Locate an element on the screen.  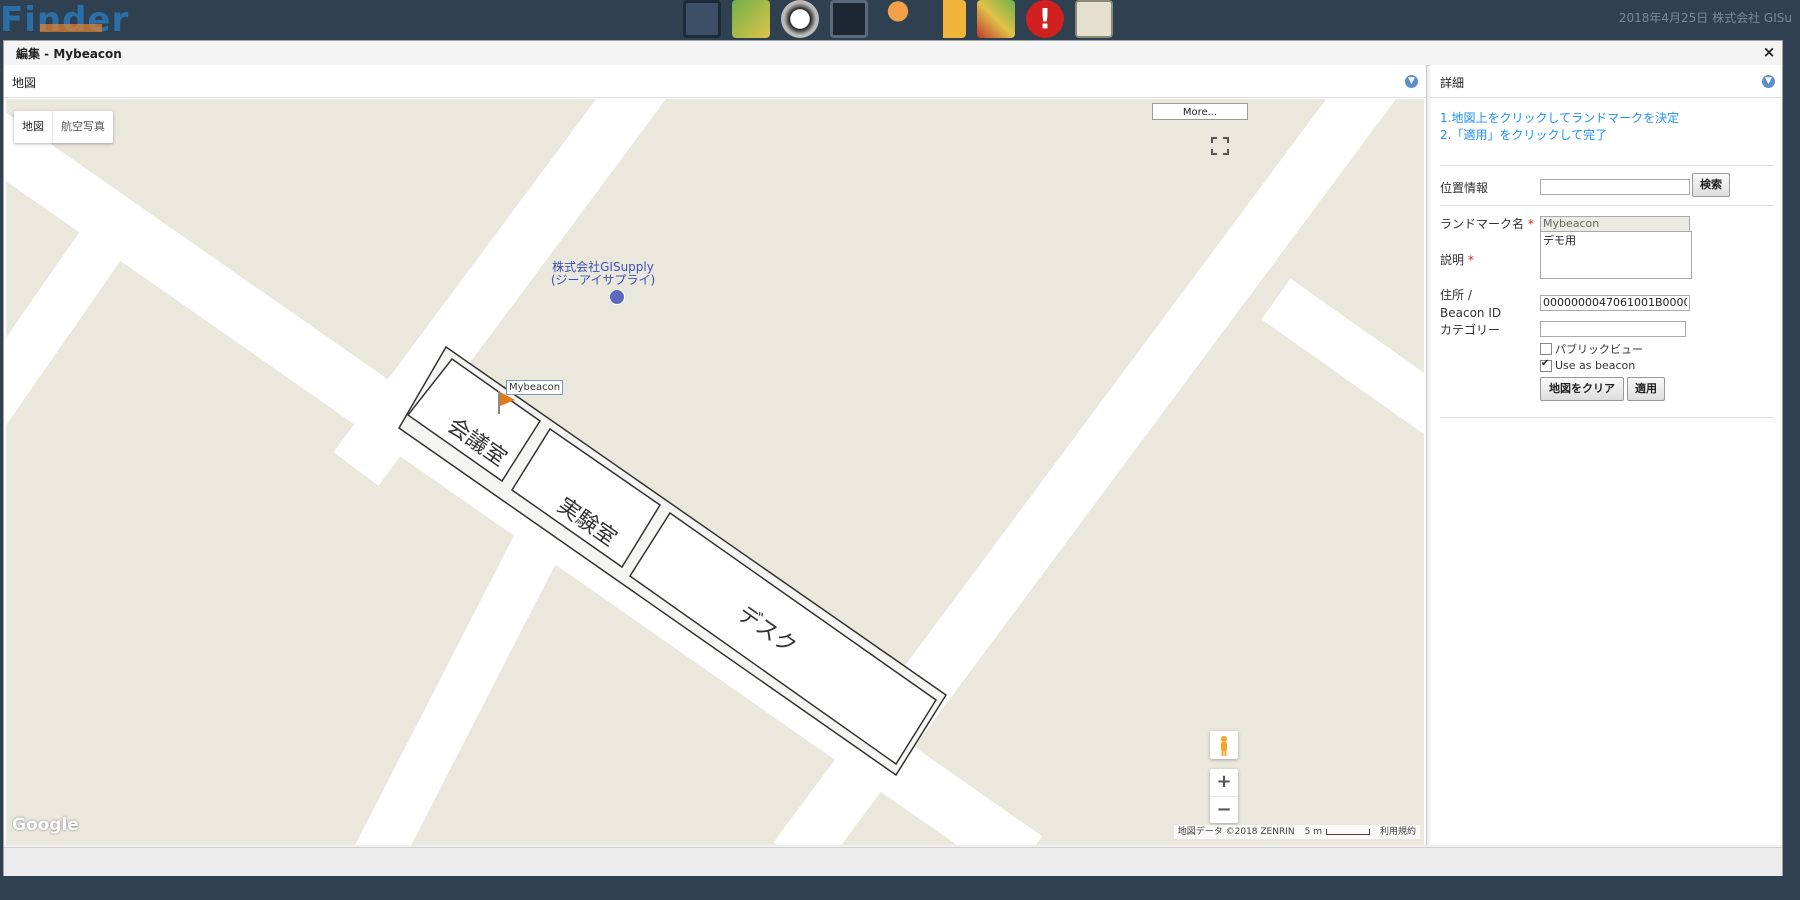
detail-panel-header: 詳細 ▼ is located at coordinates (1606, 81).